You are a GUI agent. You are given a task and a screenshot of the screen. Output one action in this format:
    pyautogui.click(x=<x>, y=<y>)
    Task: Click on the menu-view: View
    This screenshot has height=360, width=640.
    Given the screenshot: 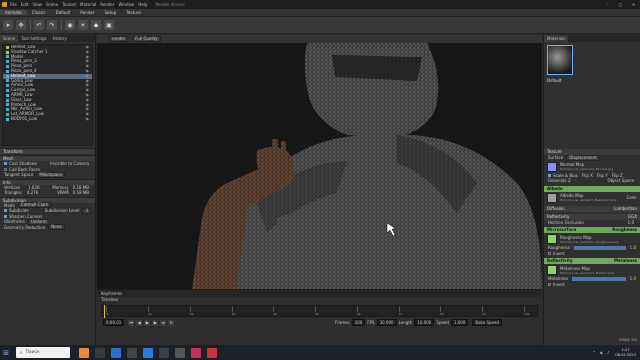 What is the action you would take?
    pyautogui.click(x=37, y=4)
    